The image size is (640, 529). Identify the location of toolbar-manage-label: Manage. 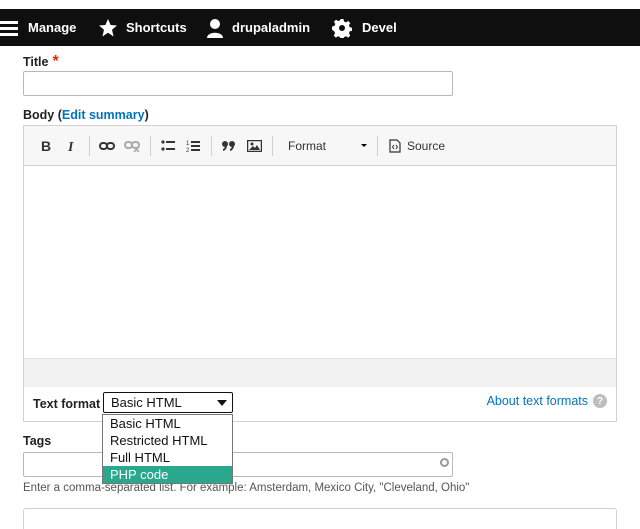
(52, 27).